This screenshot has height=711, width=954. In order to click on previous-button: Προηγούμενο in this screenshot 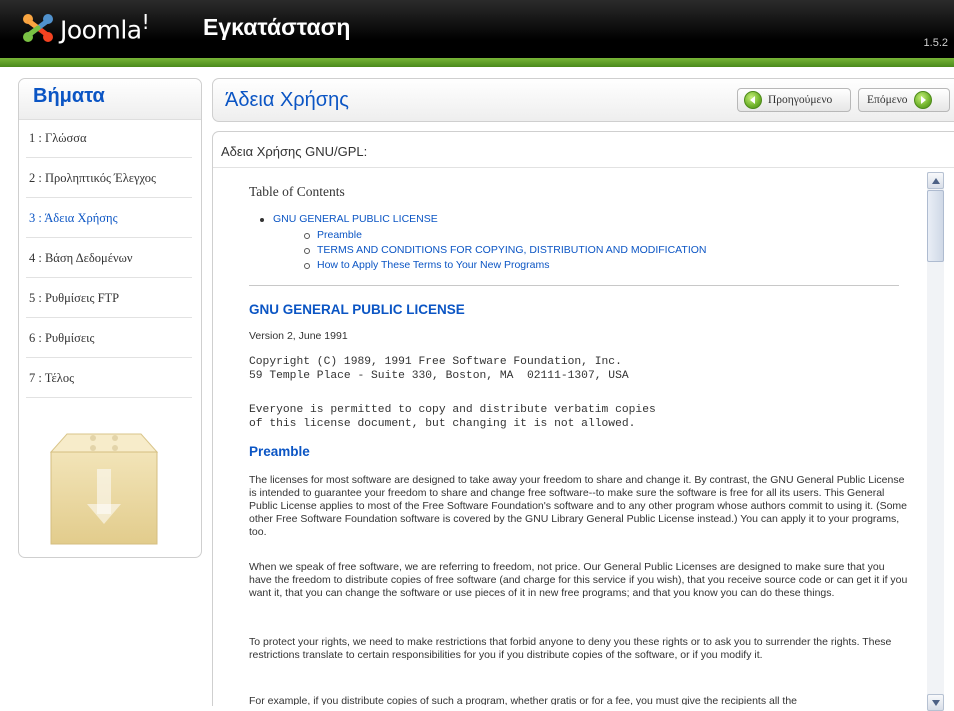, I will do `click(794, 100)`.